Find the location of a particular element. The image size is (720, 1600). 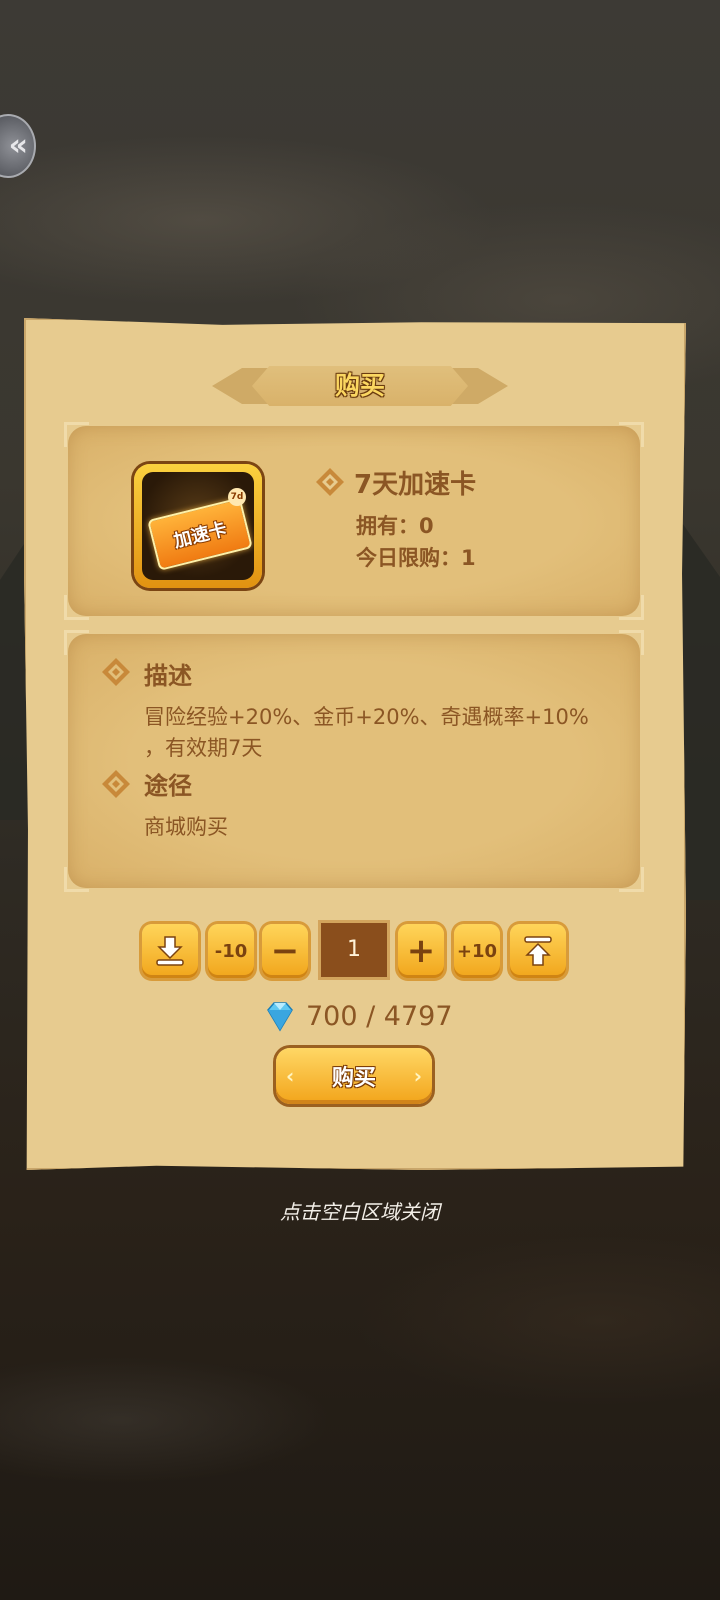

source-heading: 途径 is located at coordinates (168, 786).